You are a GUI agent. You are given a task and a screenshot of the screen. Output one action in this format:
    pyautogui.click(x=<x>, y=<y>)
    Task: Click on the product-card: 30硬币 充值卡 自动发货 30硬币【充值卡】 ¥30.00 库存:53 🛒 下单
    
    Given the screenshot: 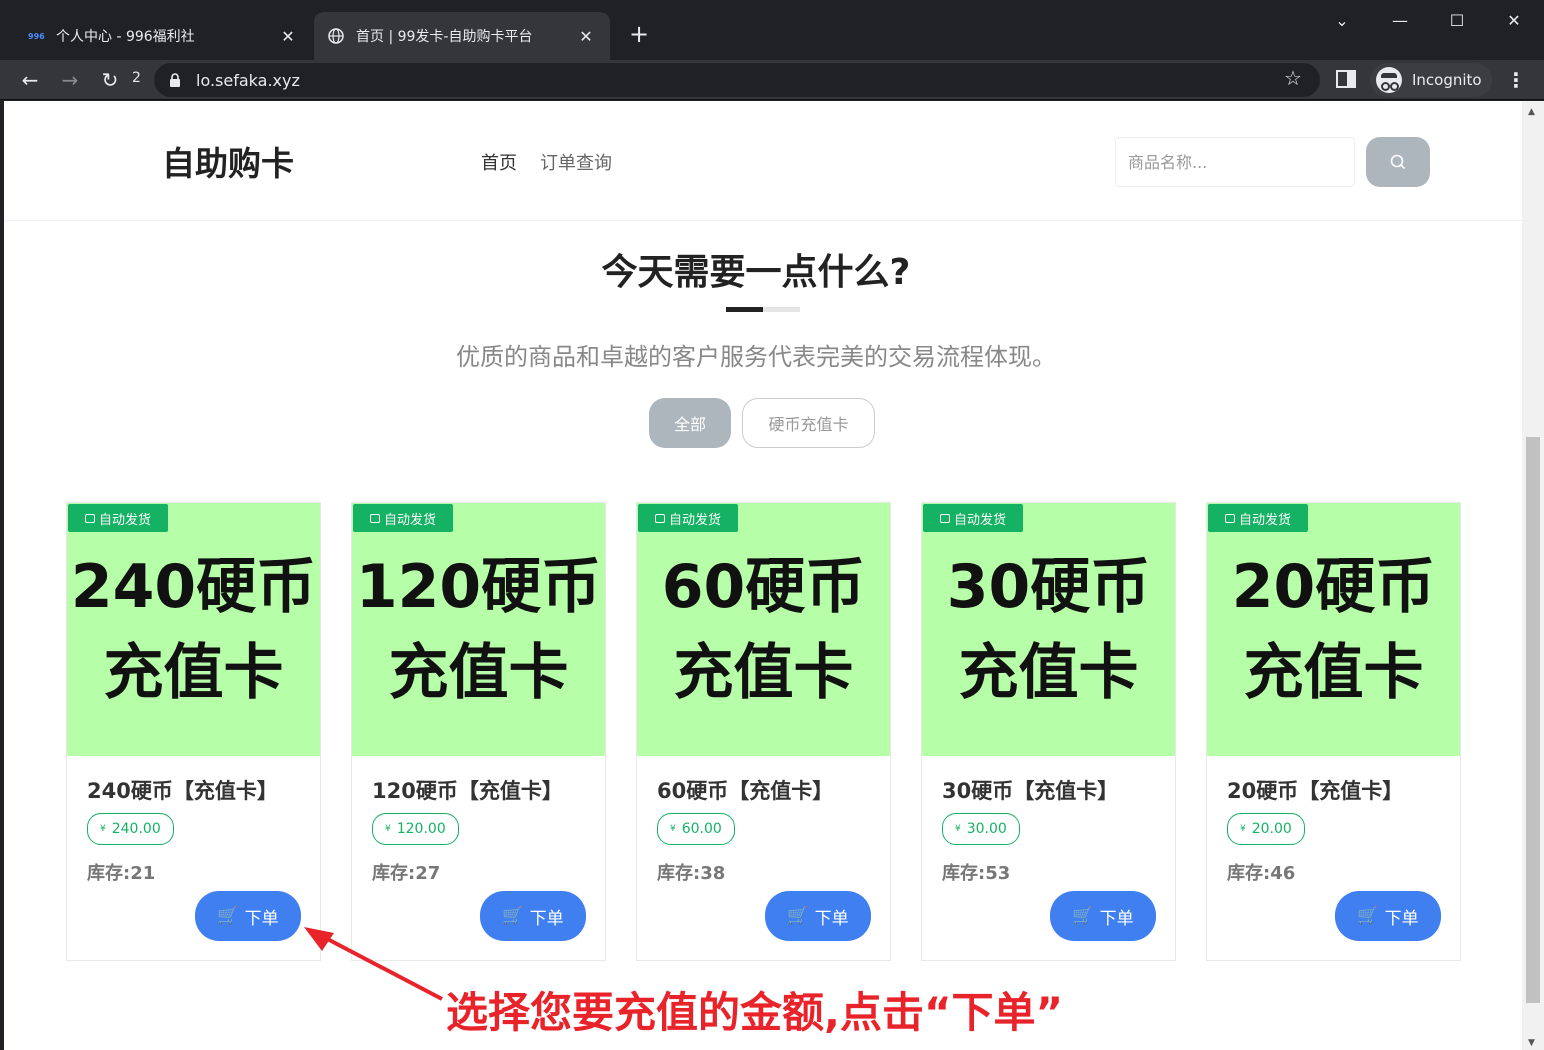 What is the action you would take?
    pyautogui.click(x=1048, y=731)
    